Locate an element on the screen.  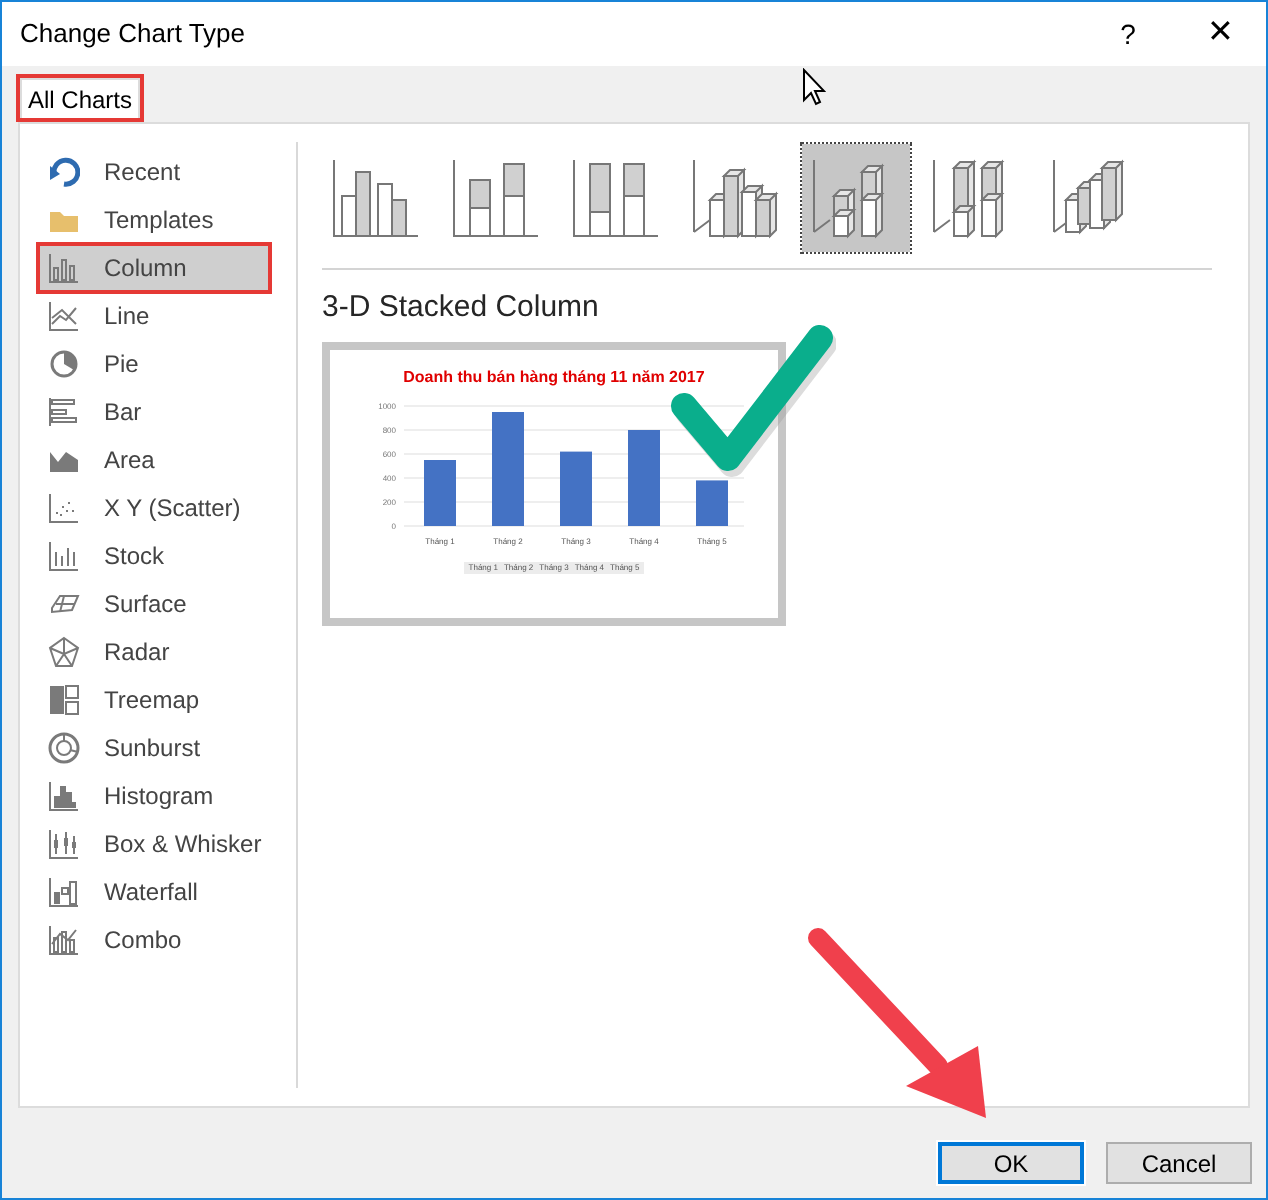
chart-type-item: Surface is located at coordinates (154, 604).